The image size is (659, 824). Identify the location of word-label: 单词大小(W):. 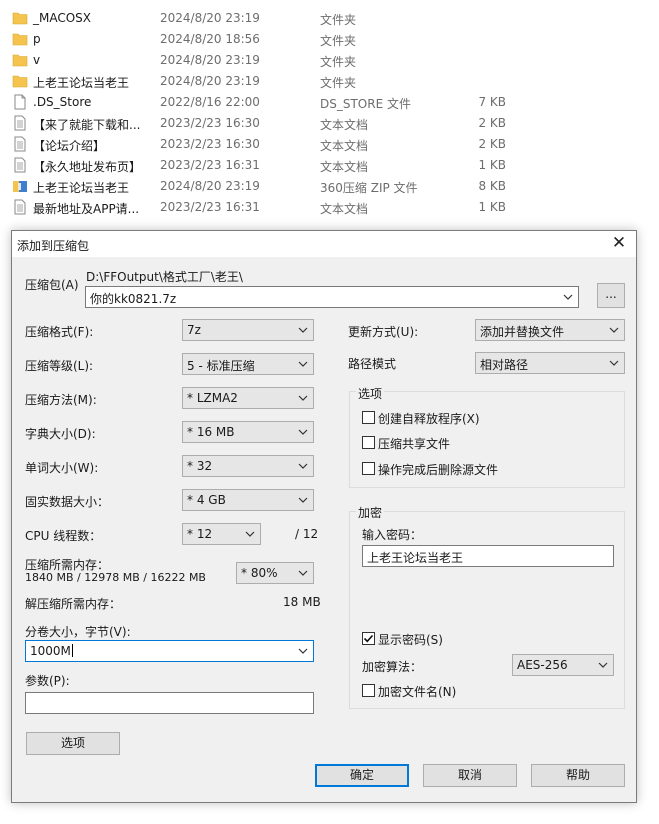
(62, 468).